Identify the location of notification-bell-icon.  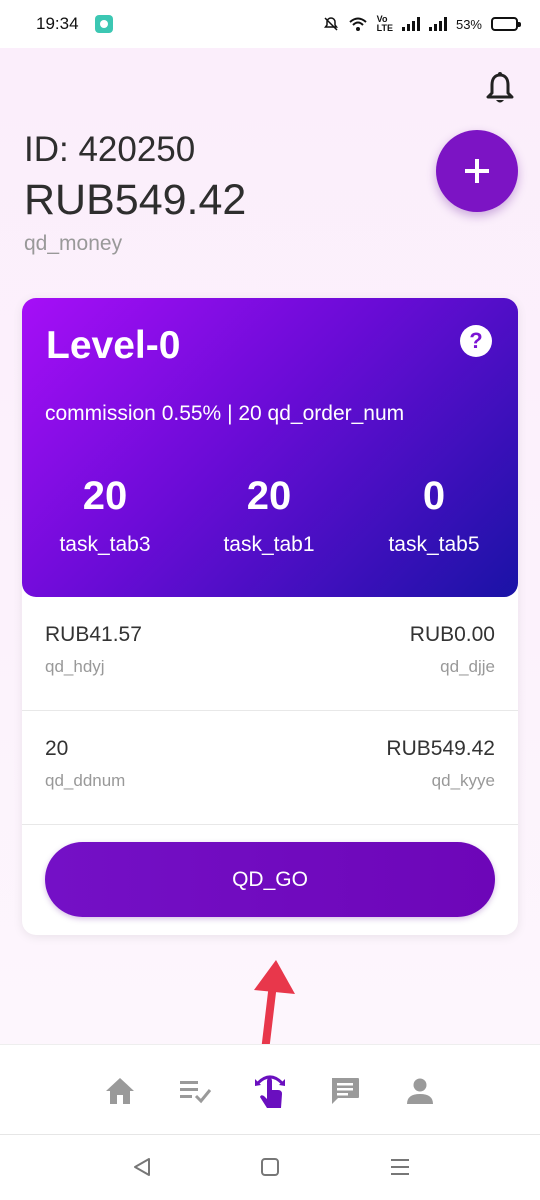
(500, 89).